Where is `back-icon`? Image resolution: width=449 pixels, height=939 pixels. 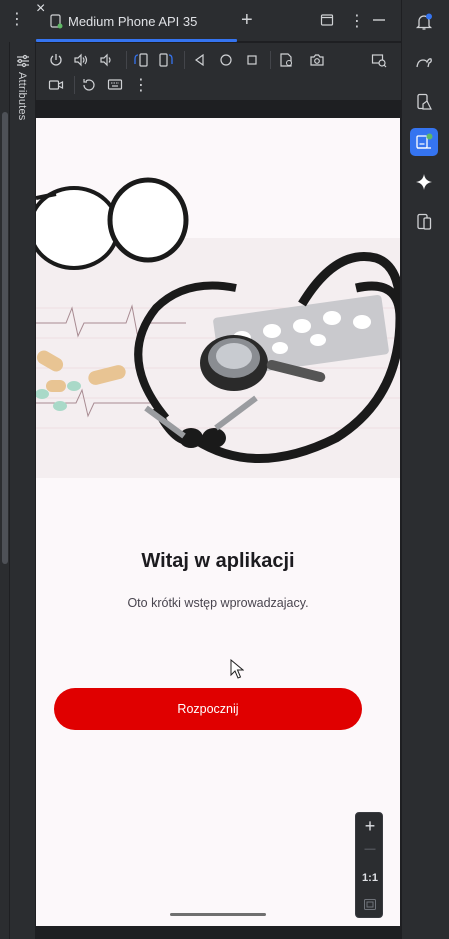 back-icon is located at coordinates (200, 60).